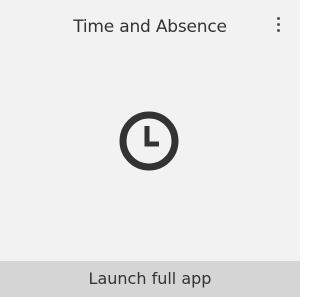 The image size is (320, 297). I want to click on card-title: Time and Absence, so click(150, 27).